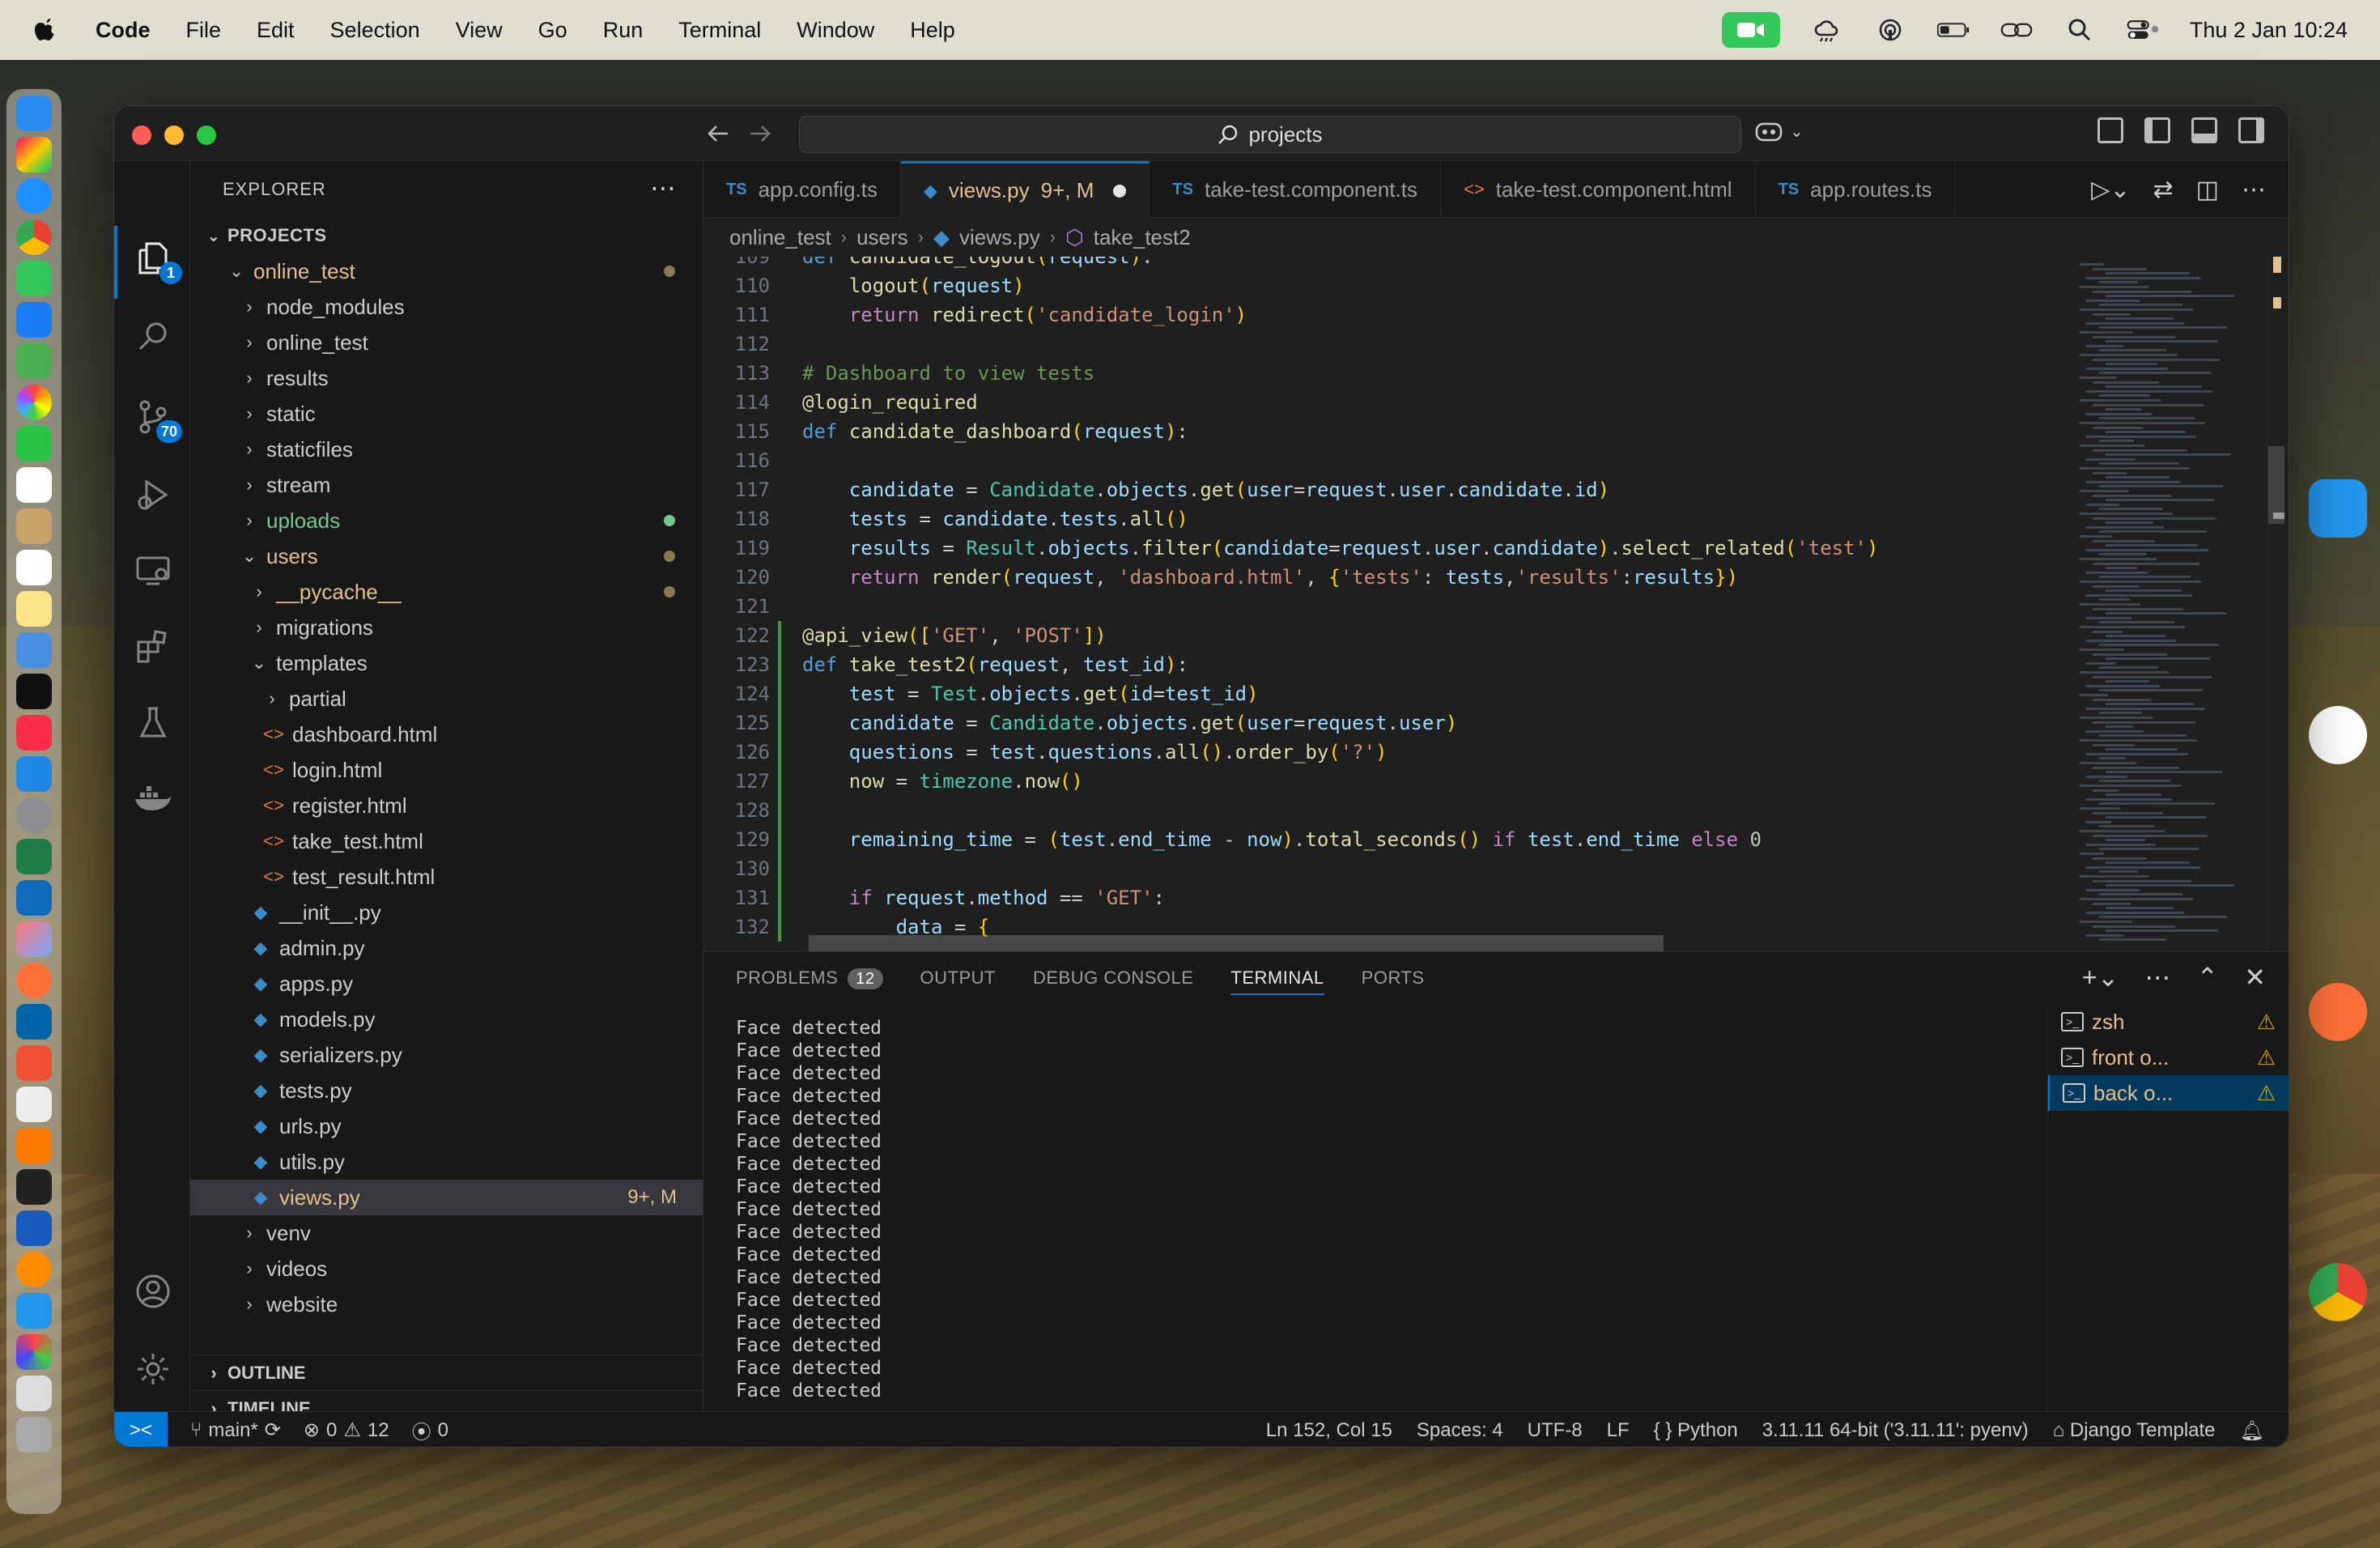  Describe the element at coordinates (1000, 238) in the screenshot. I see `breadcrumb-file: views.py` at that location.